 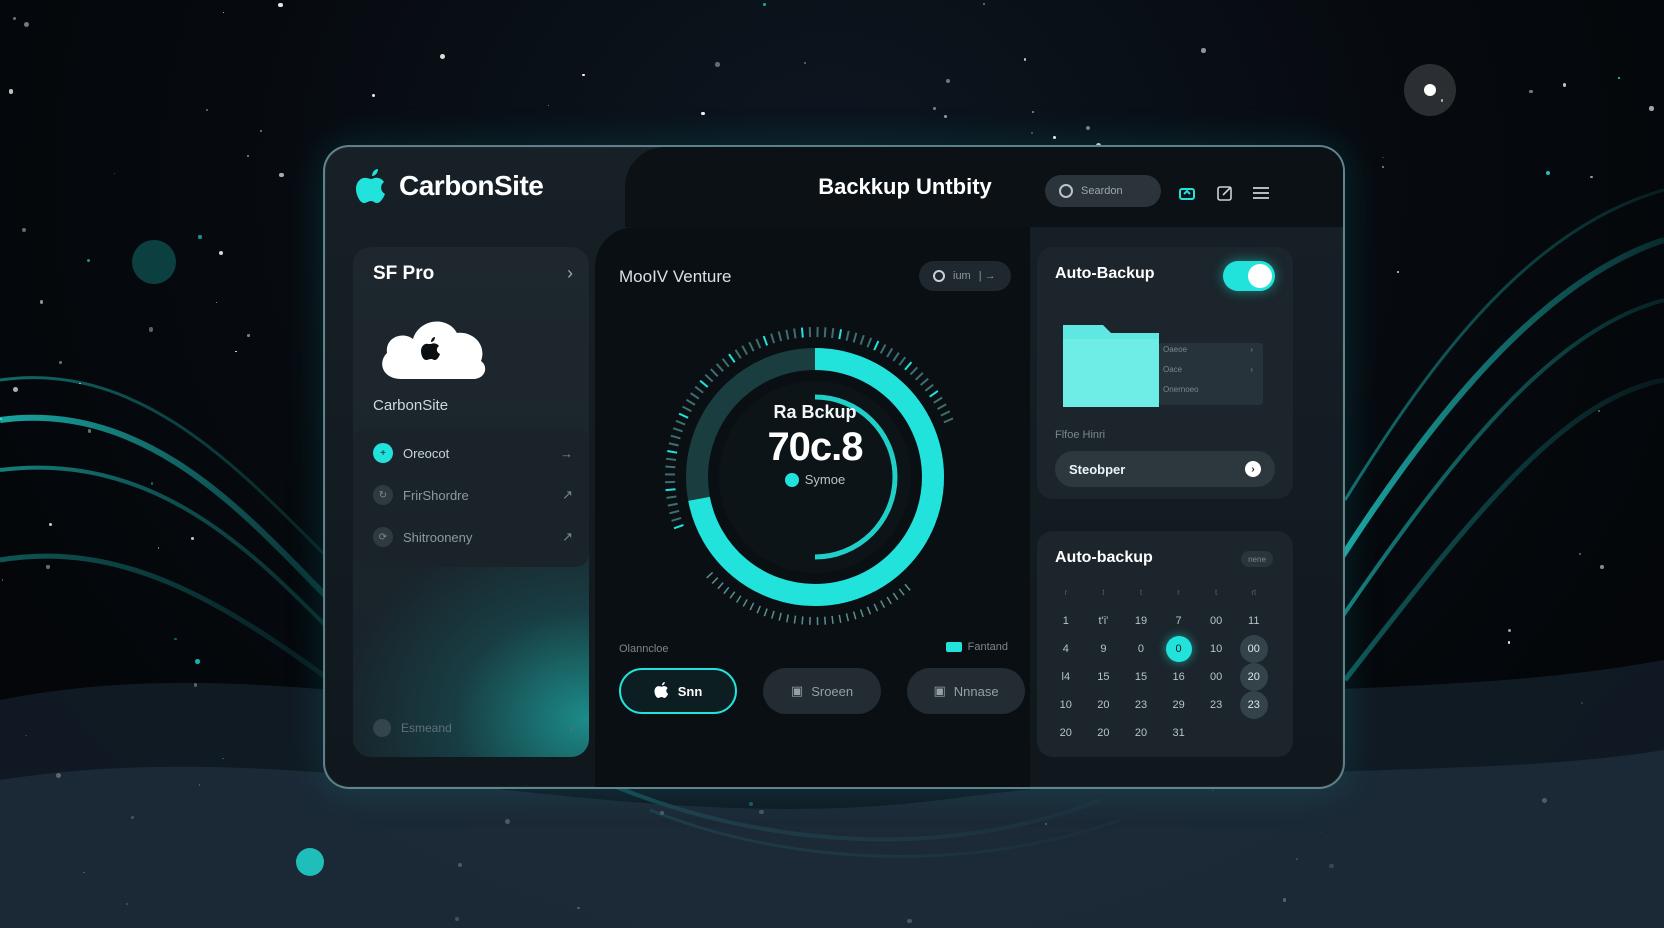 I want to click on calendar-day: l4, so click(x=1066, y=677).